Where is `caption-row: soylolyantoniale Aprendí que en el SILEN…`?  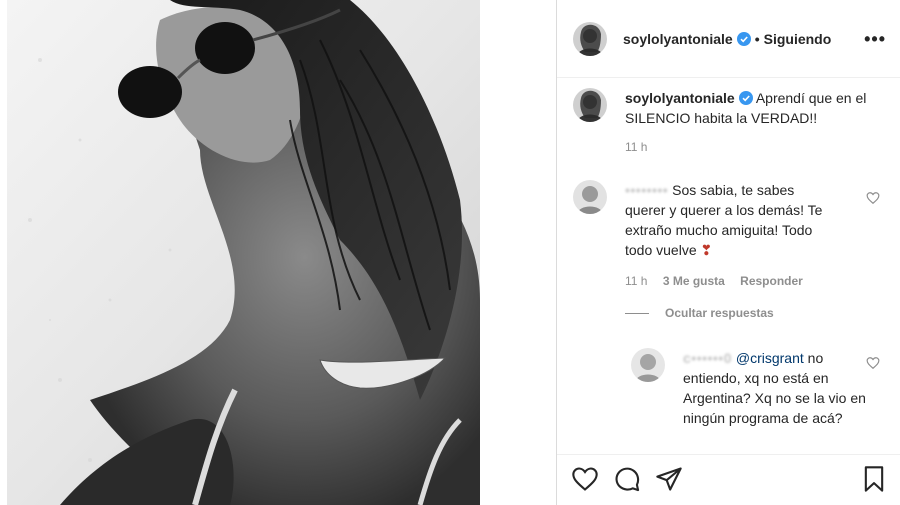
caption-row: soylolyantoniale Aprendí que en el SILEN… is located at coordinates (726, 121).